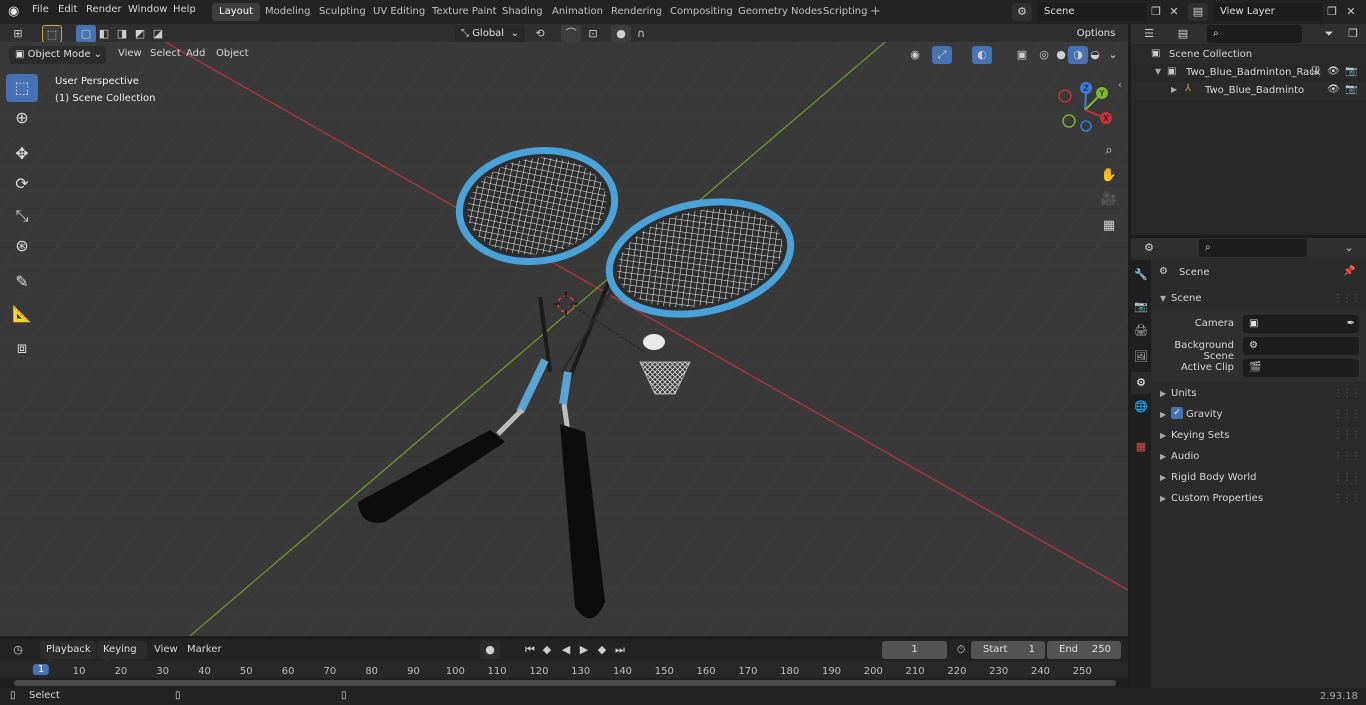 Image resolution: width=1366 pixels, height=705 pixels. What do you see at coordinates (86, 34) in the screenshot?
I see `mode-new-icon: ▢` at bounding box center [86, 34].